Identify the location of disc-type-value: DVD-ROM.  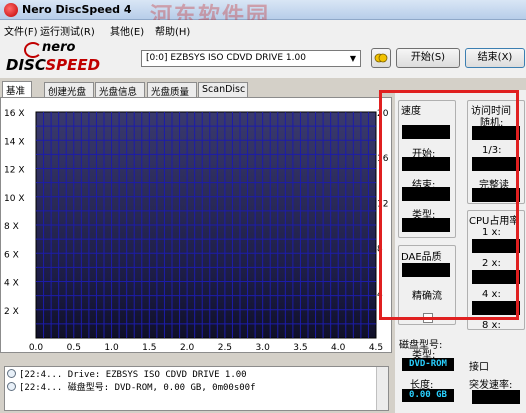
(428, 364).